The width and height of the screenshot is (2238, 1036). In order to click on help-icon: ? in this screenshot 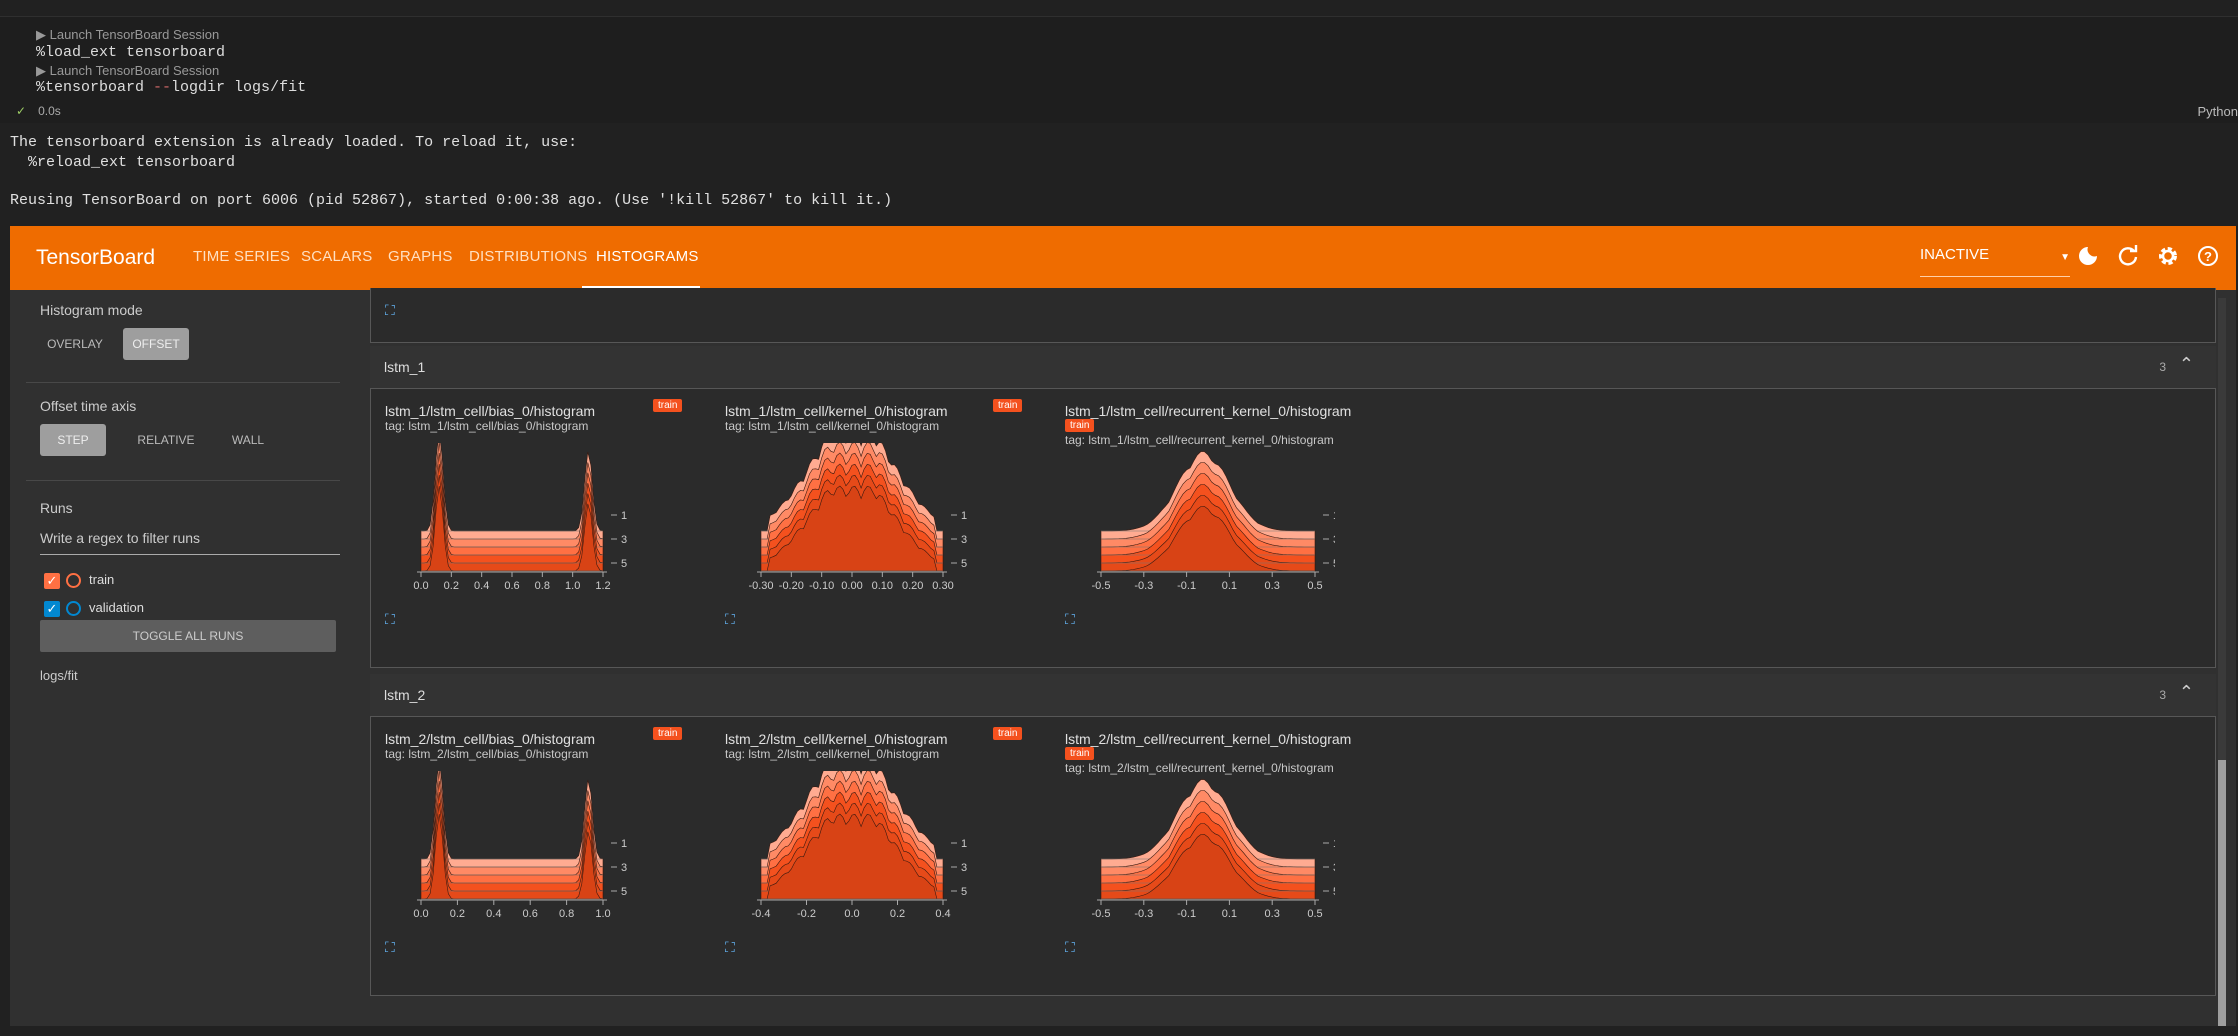, I will do `click(2208, 258)`.